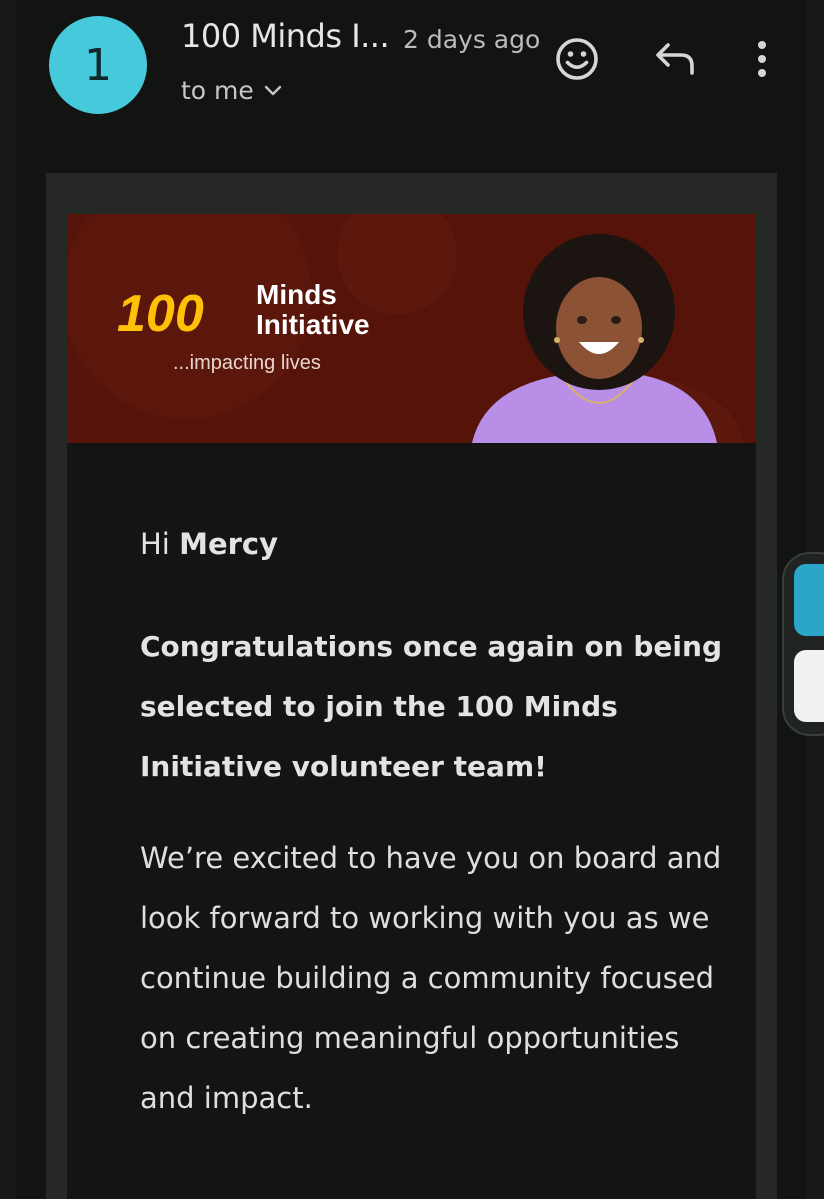  Describe the element at coordinates (229, 544) in the screenshot. I see `recipient-name: Mercy` at that location.